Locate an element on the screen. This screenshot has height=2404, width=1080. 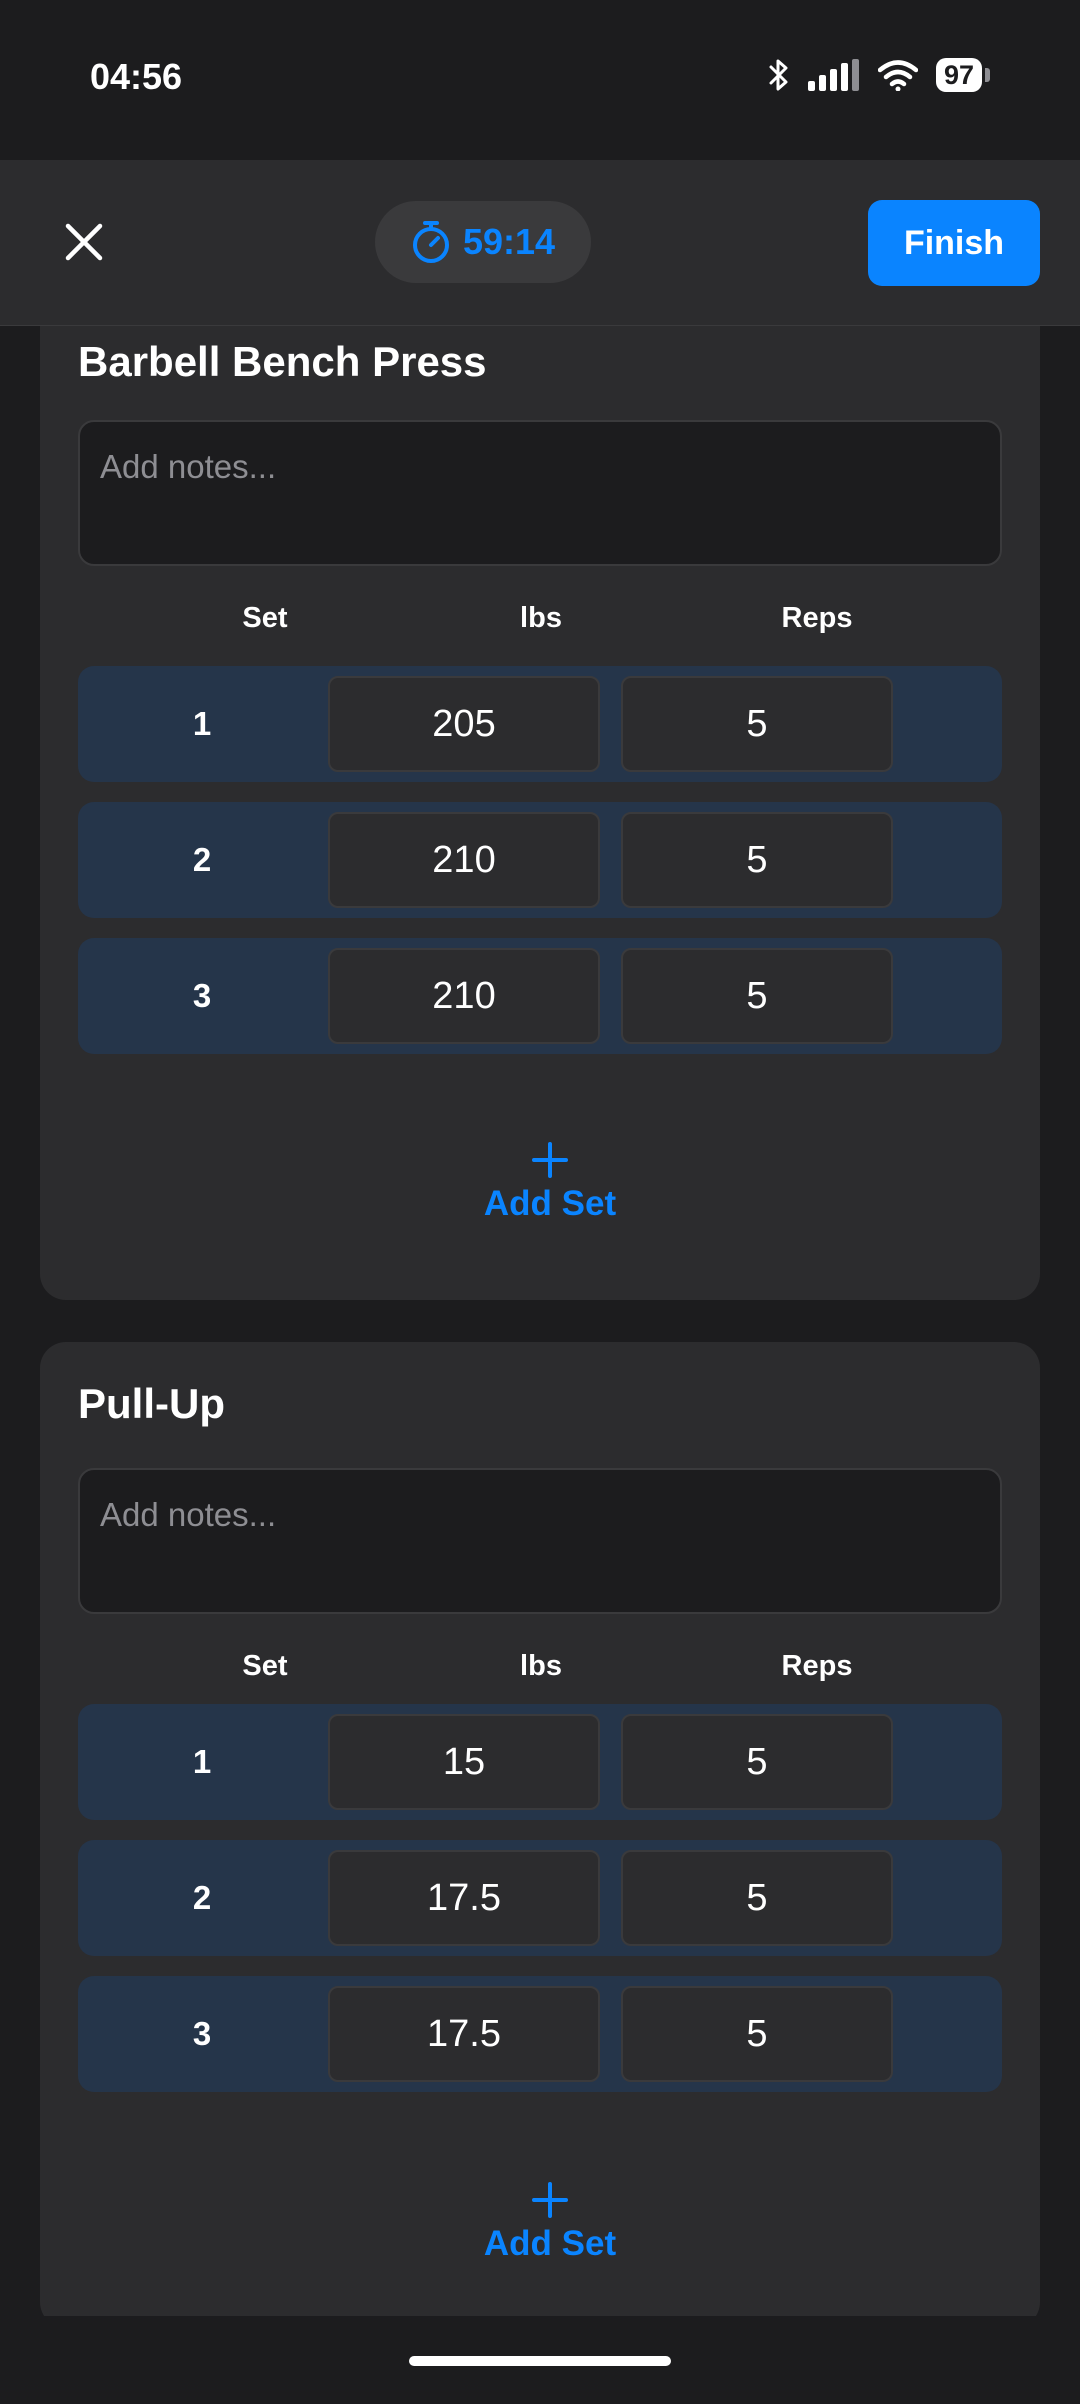
close-button is located at coordinates (84, 242).